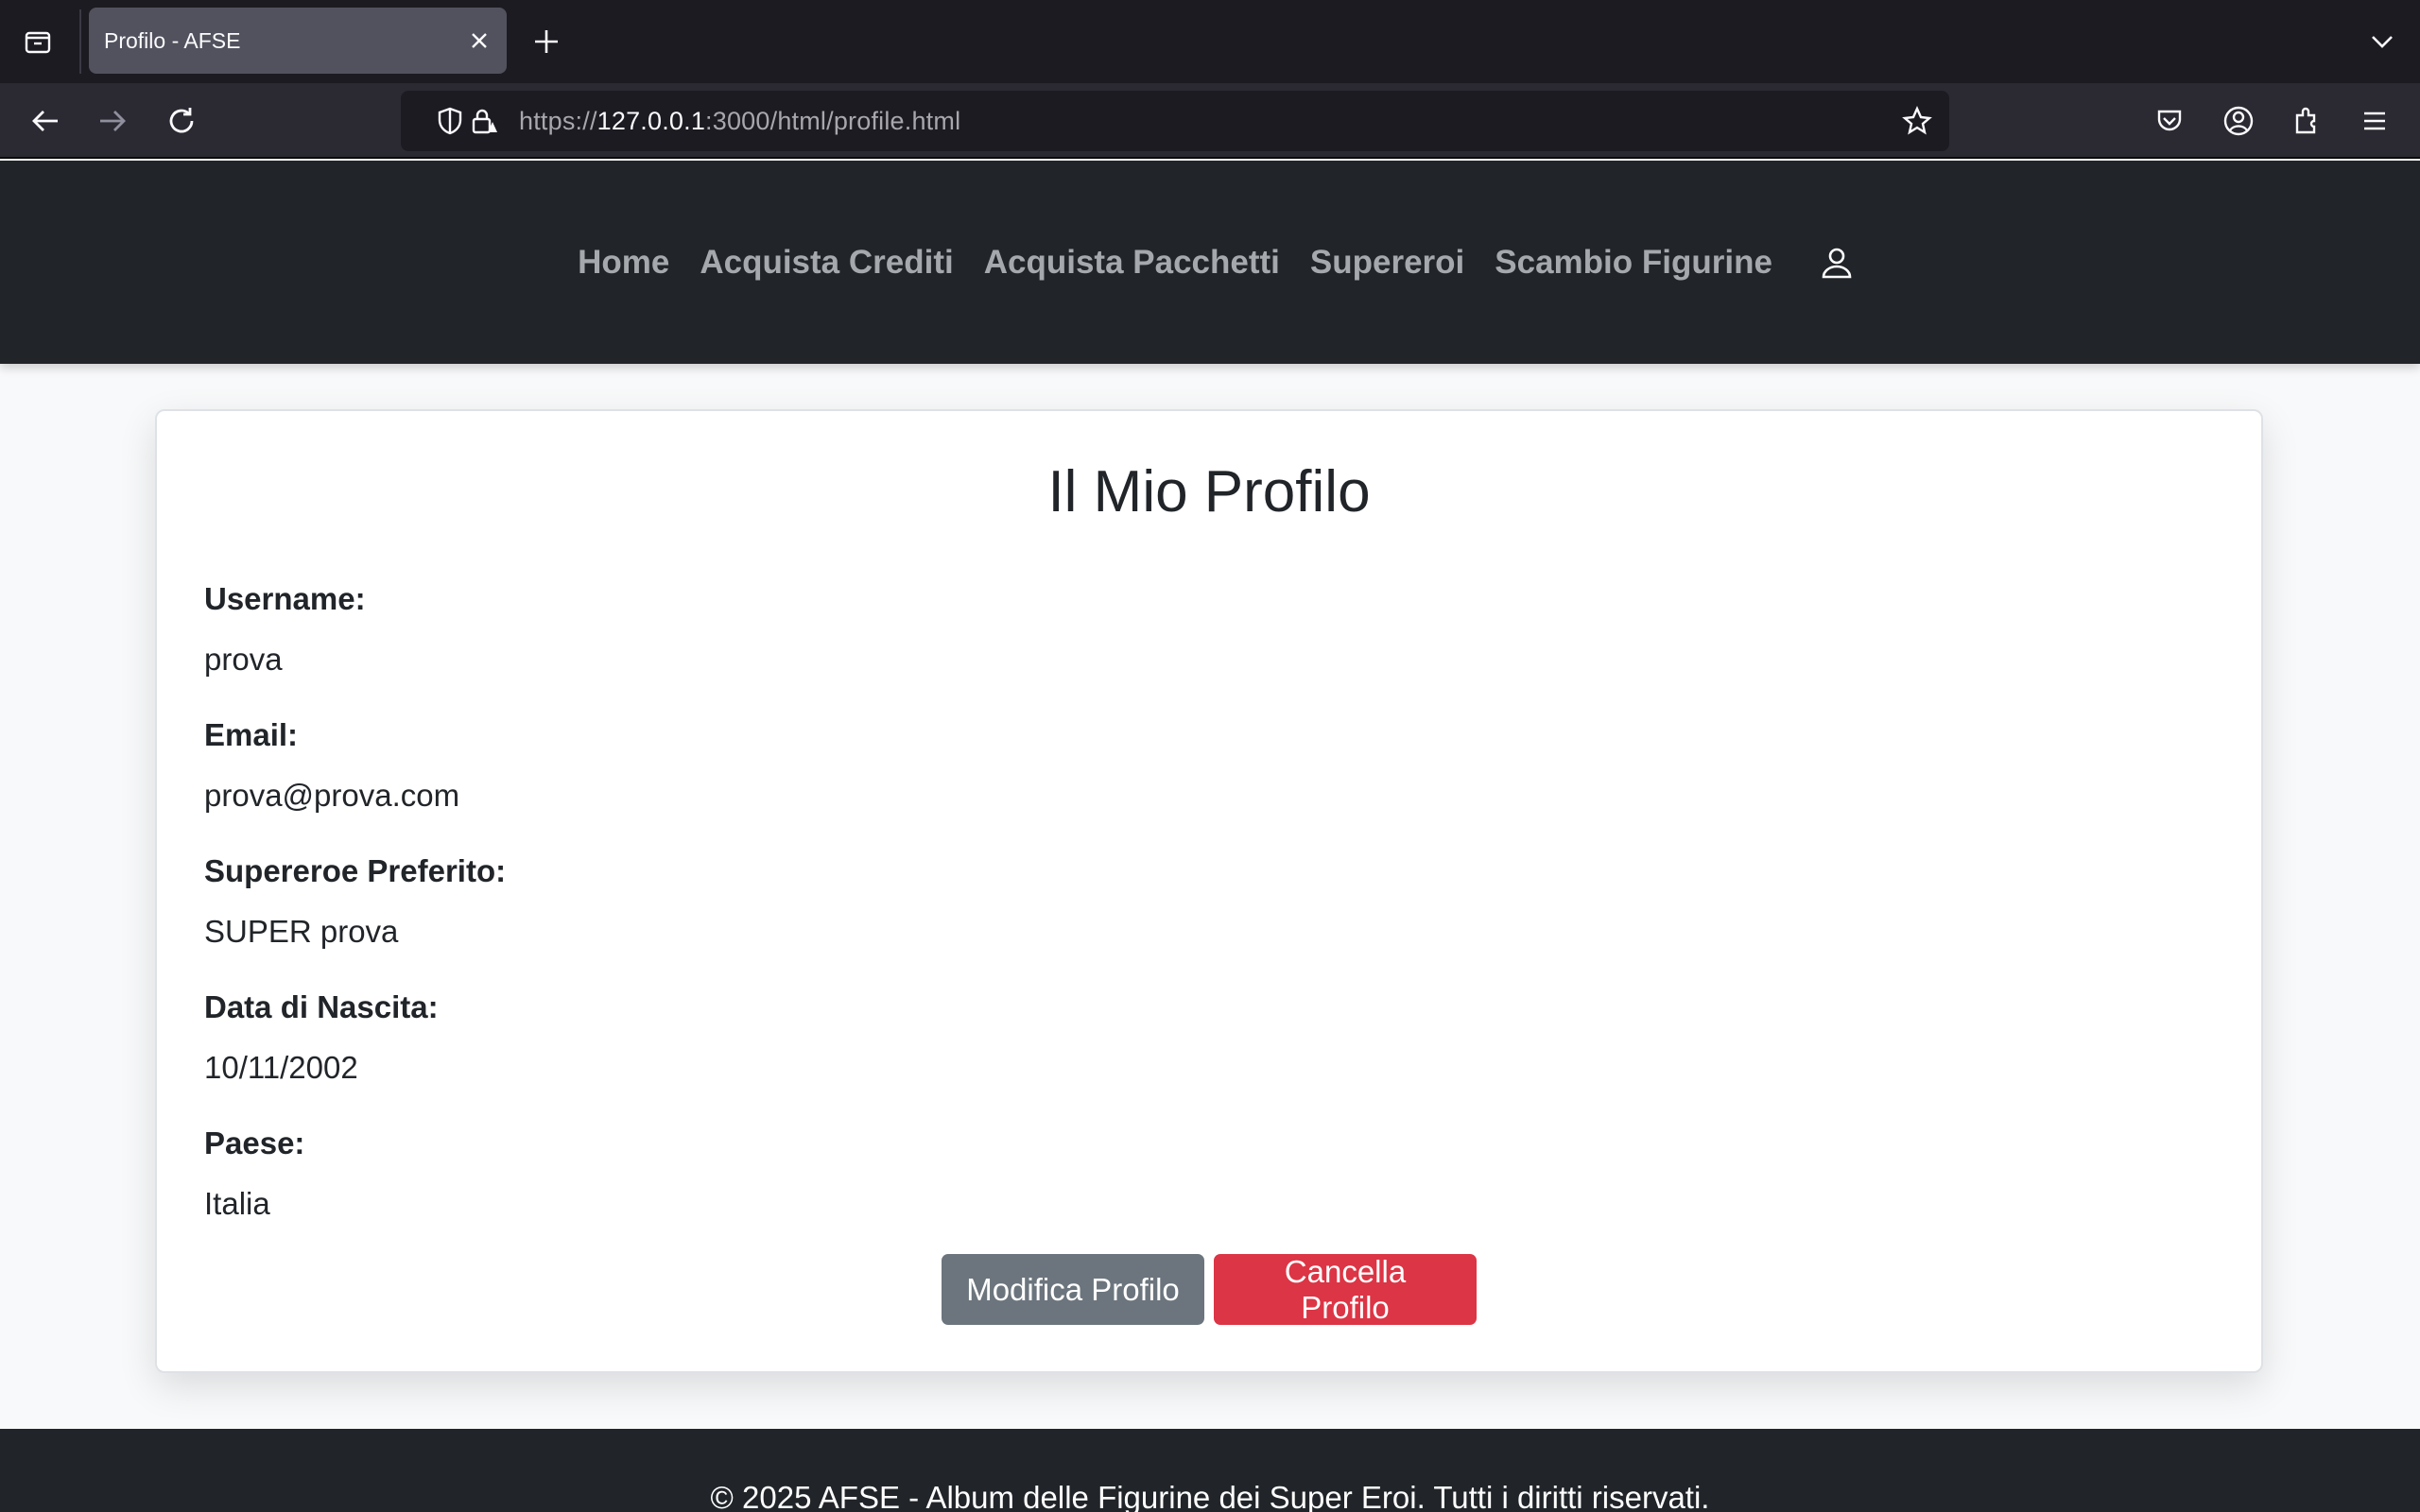 The width and height of the screenshot is (2420, 1512). I want to click on nav-scambio-figurine: Scambio Figurine, so click(1633, 263).